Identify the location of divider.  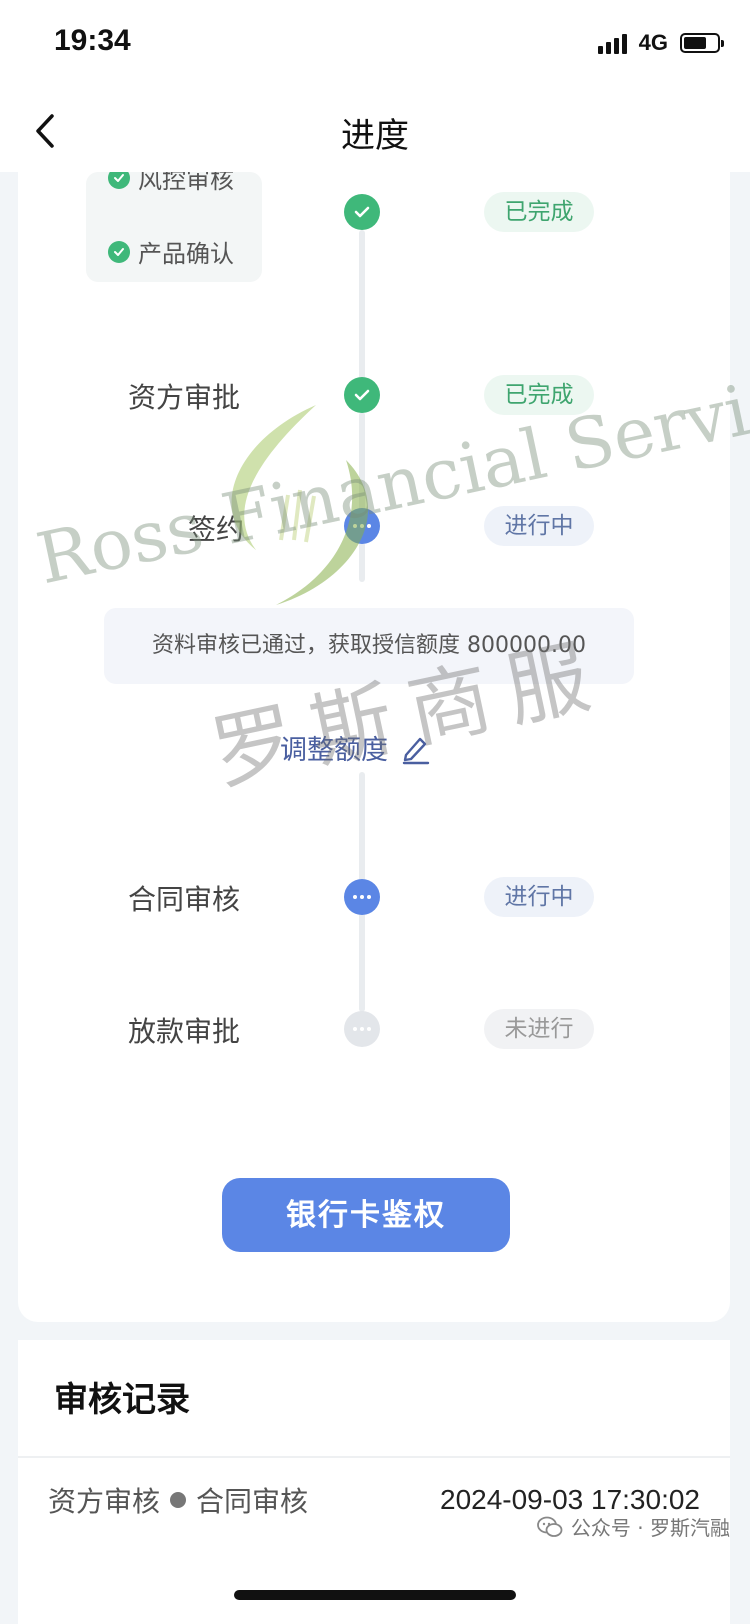
(374, 1457).